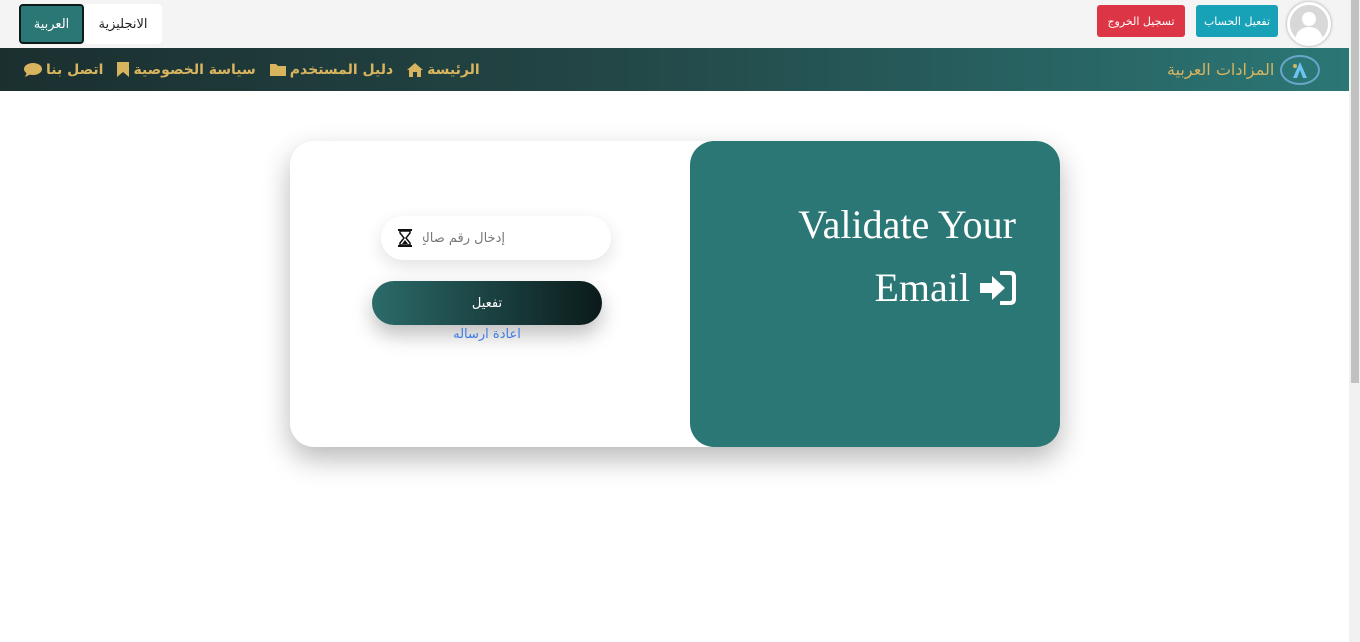  What do you see at coordinates (1237, 21) in the screenshot?
I see `activate-account-button: تفعيل الحساب` at bounding box center [1237, 21].